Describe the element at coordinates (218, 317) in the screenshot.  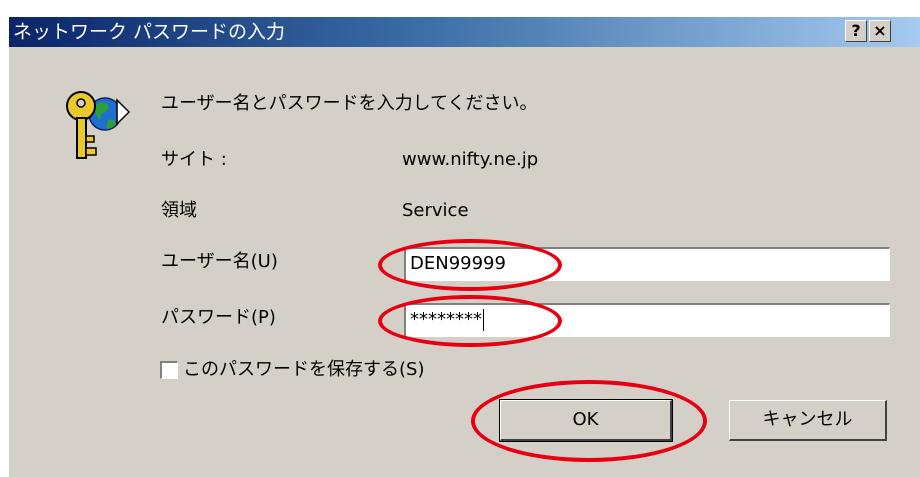
I see `password-label: パスワード(P)` at that location.